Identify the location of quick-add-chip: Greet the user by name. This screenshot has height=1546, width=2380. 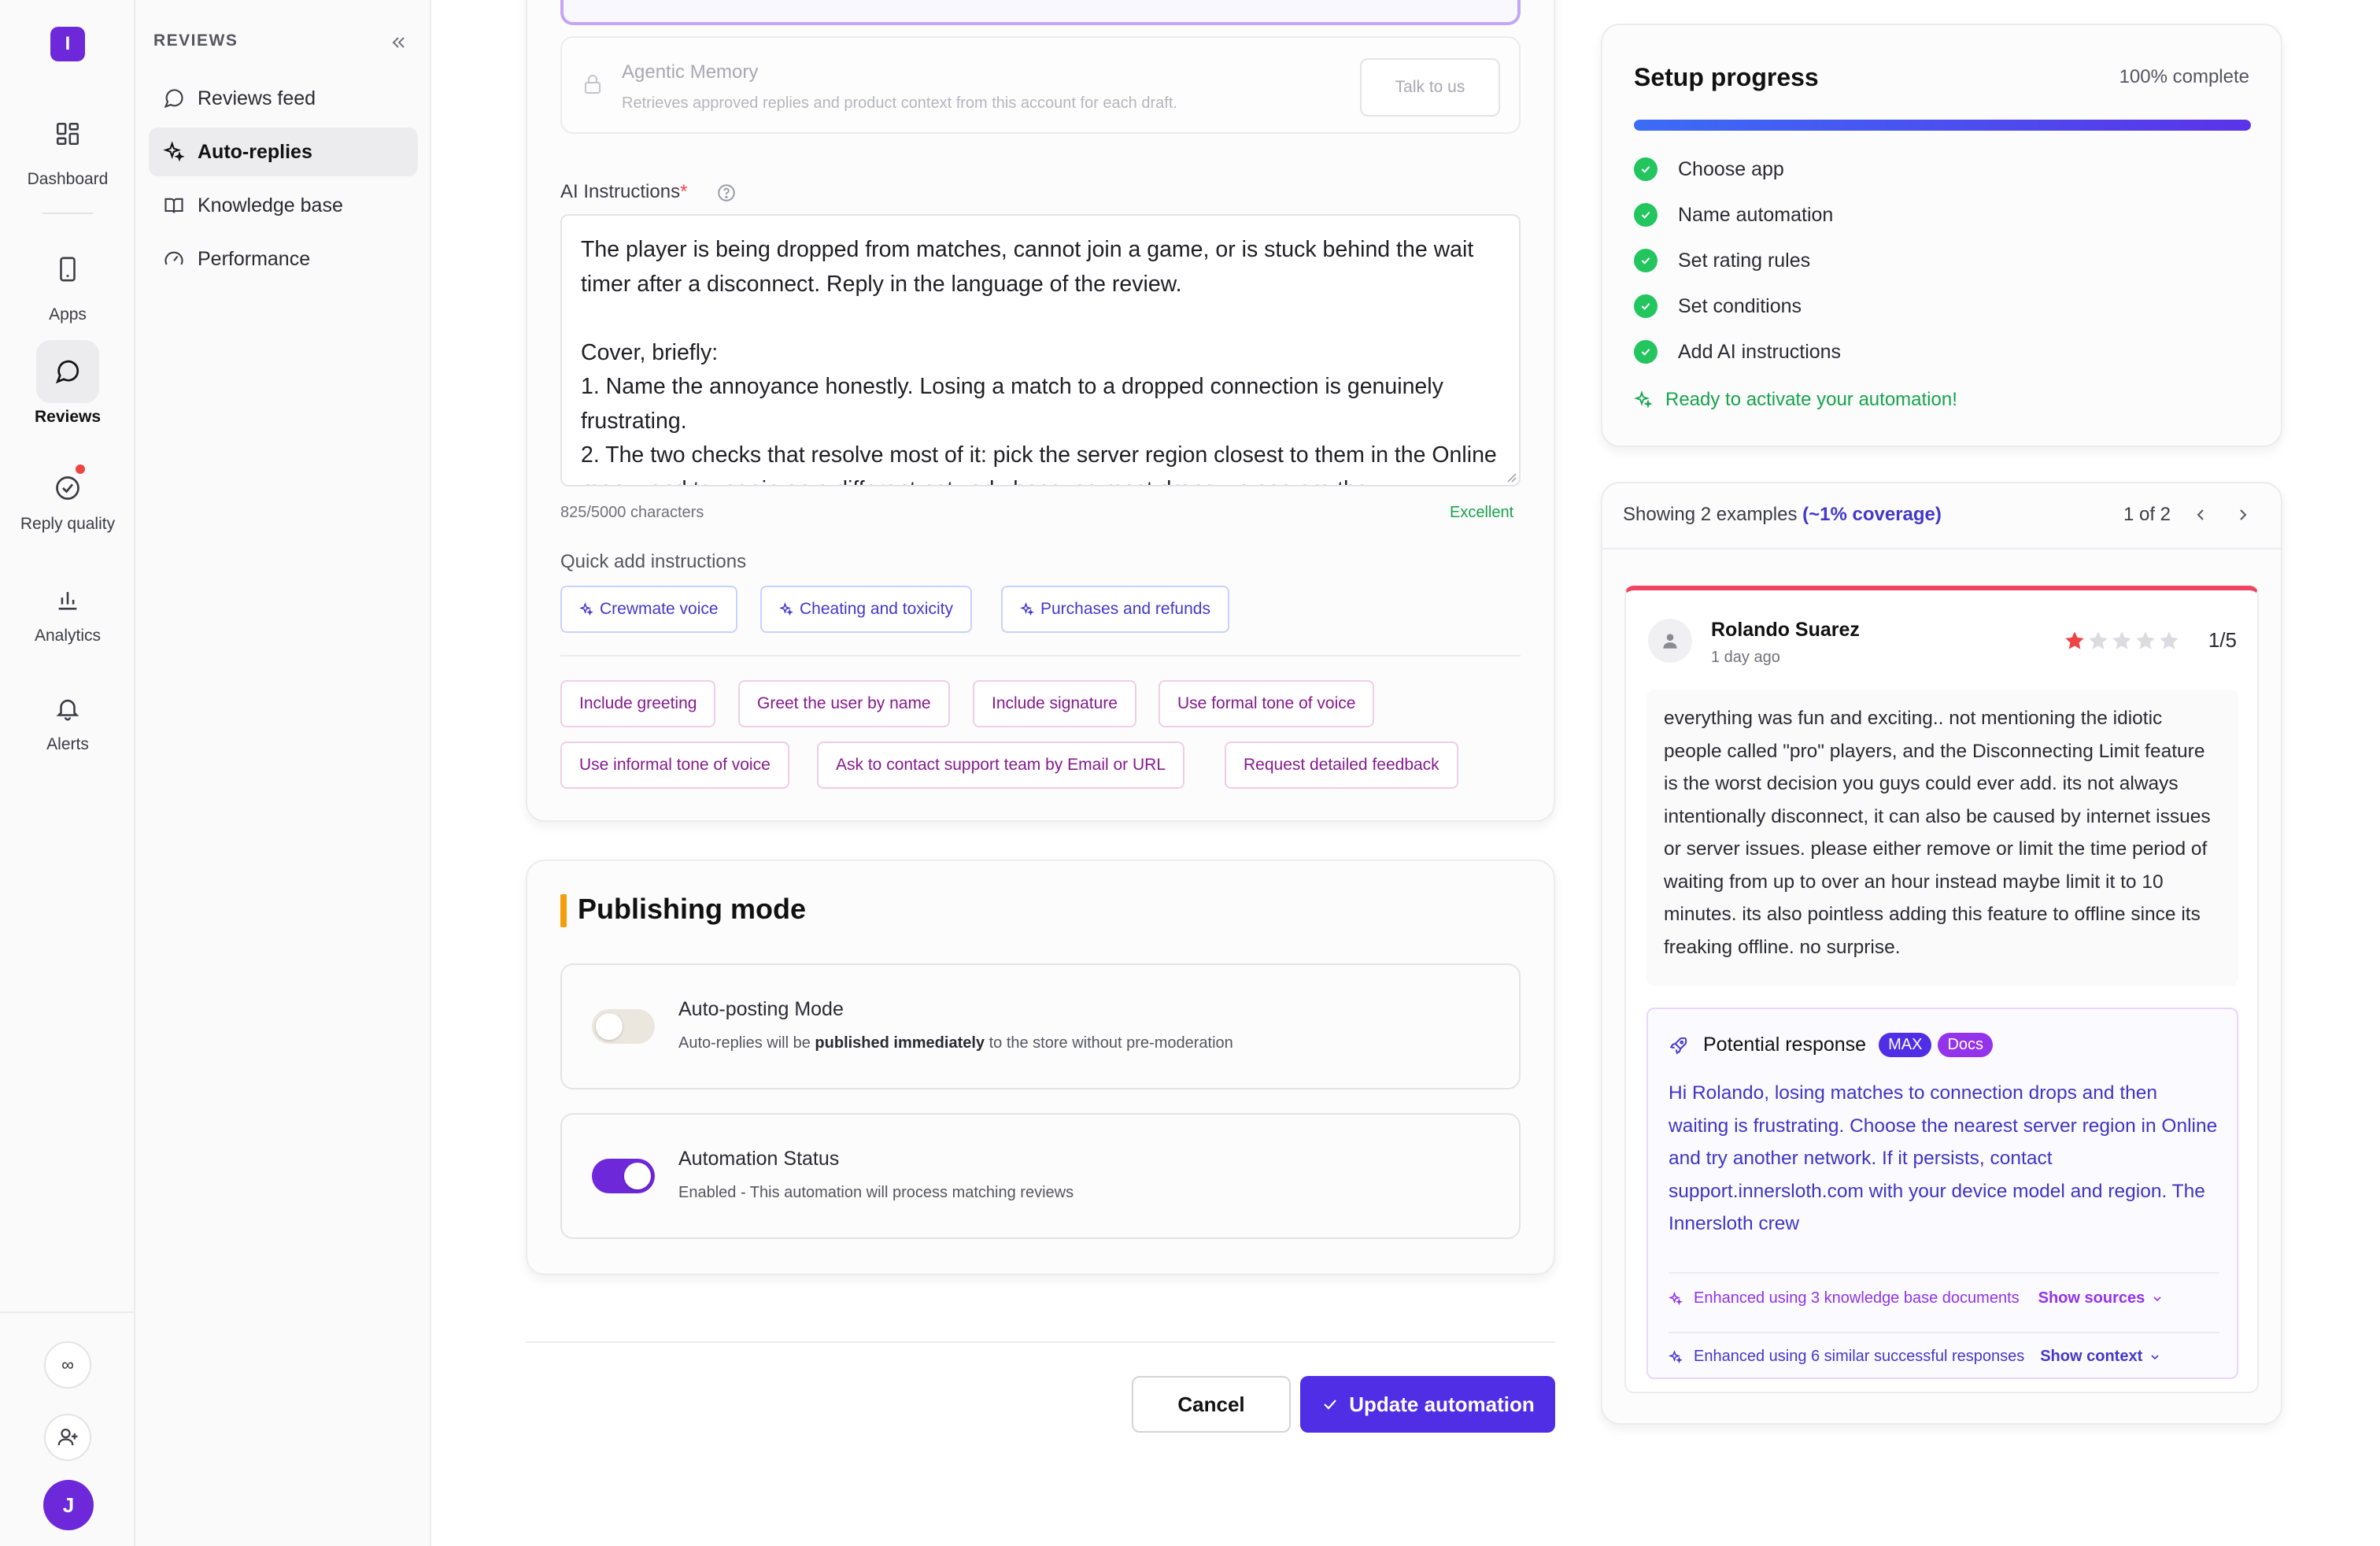
(844, 703).